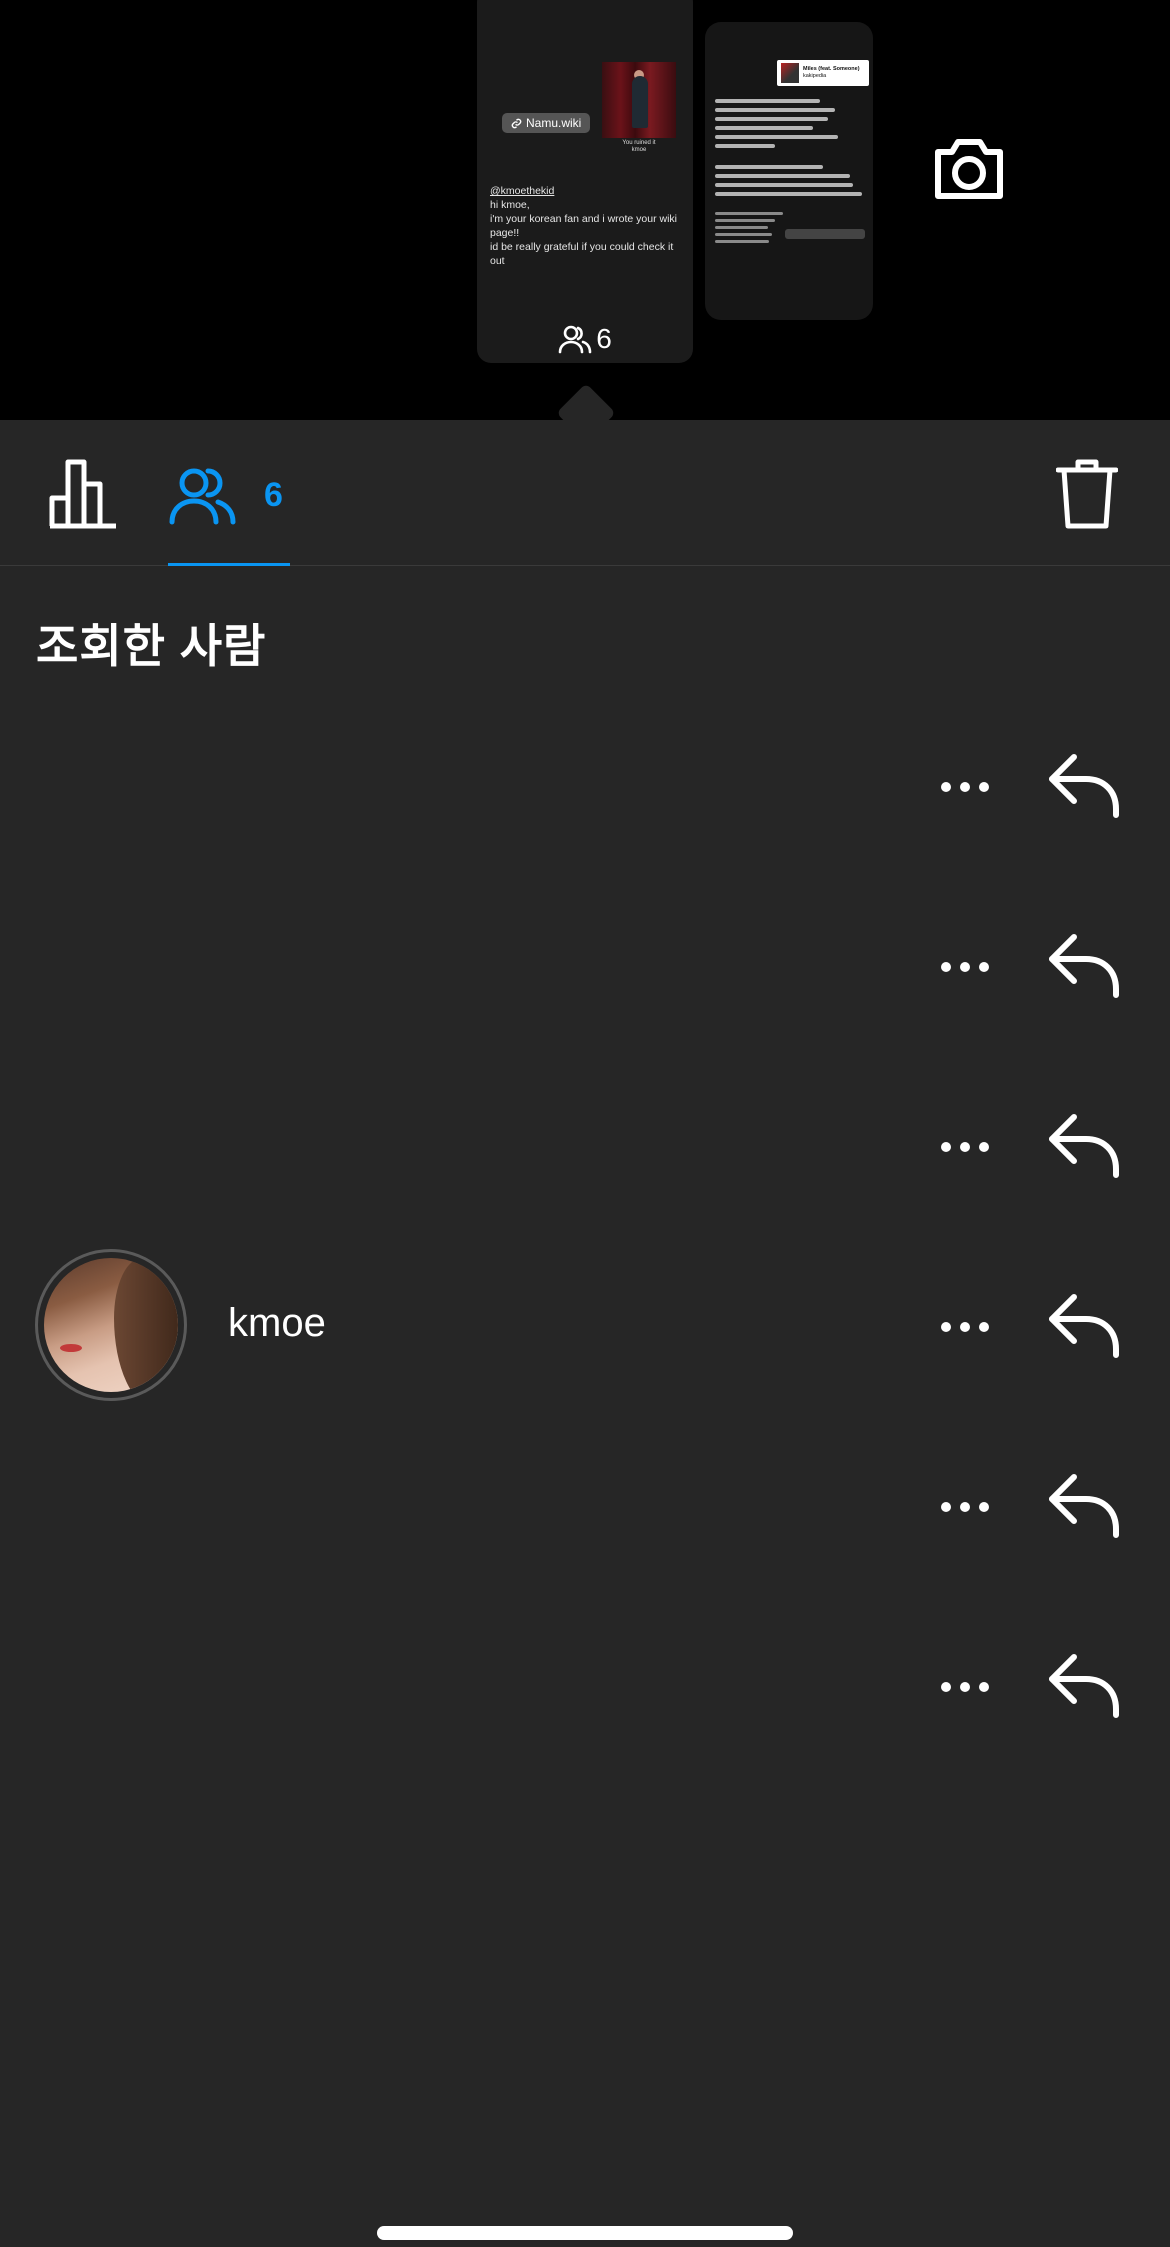  I want to click on photo-caption: You ruined it kmoe, so click(639, 147).